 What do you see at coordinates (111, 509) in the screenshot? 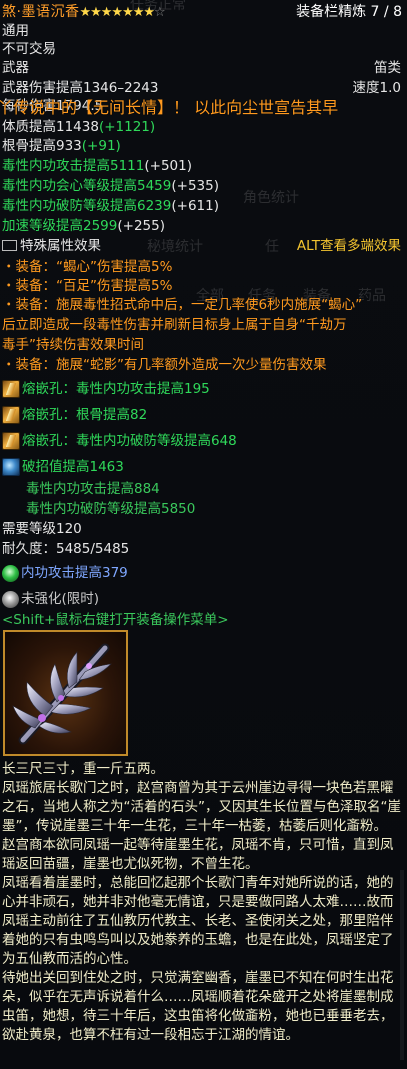
I see `enchant-sub-2: 毒性内功破防等级提高5850` at bounding box center [111, 509].